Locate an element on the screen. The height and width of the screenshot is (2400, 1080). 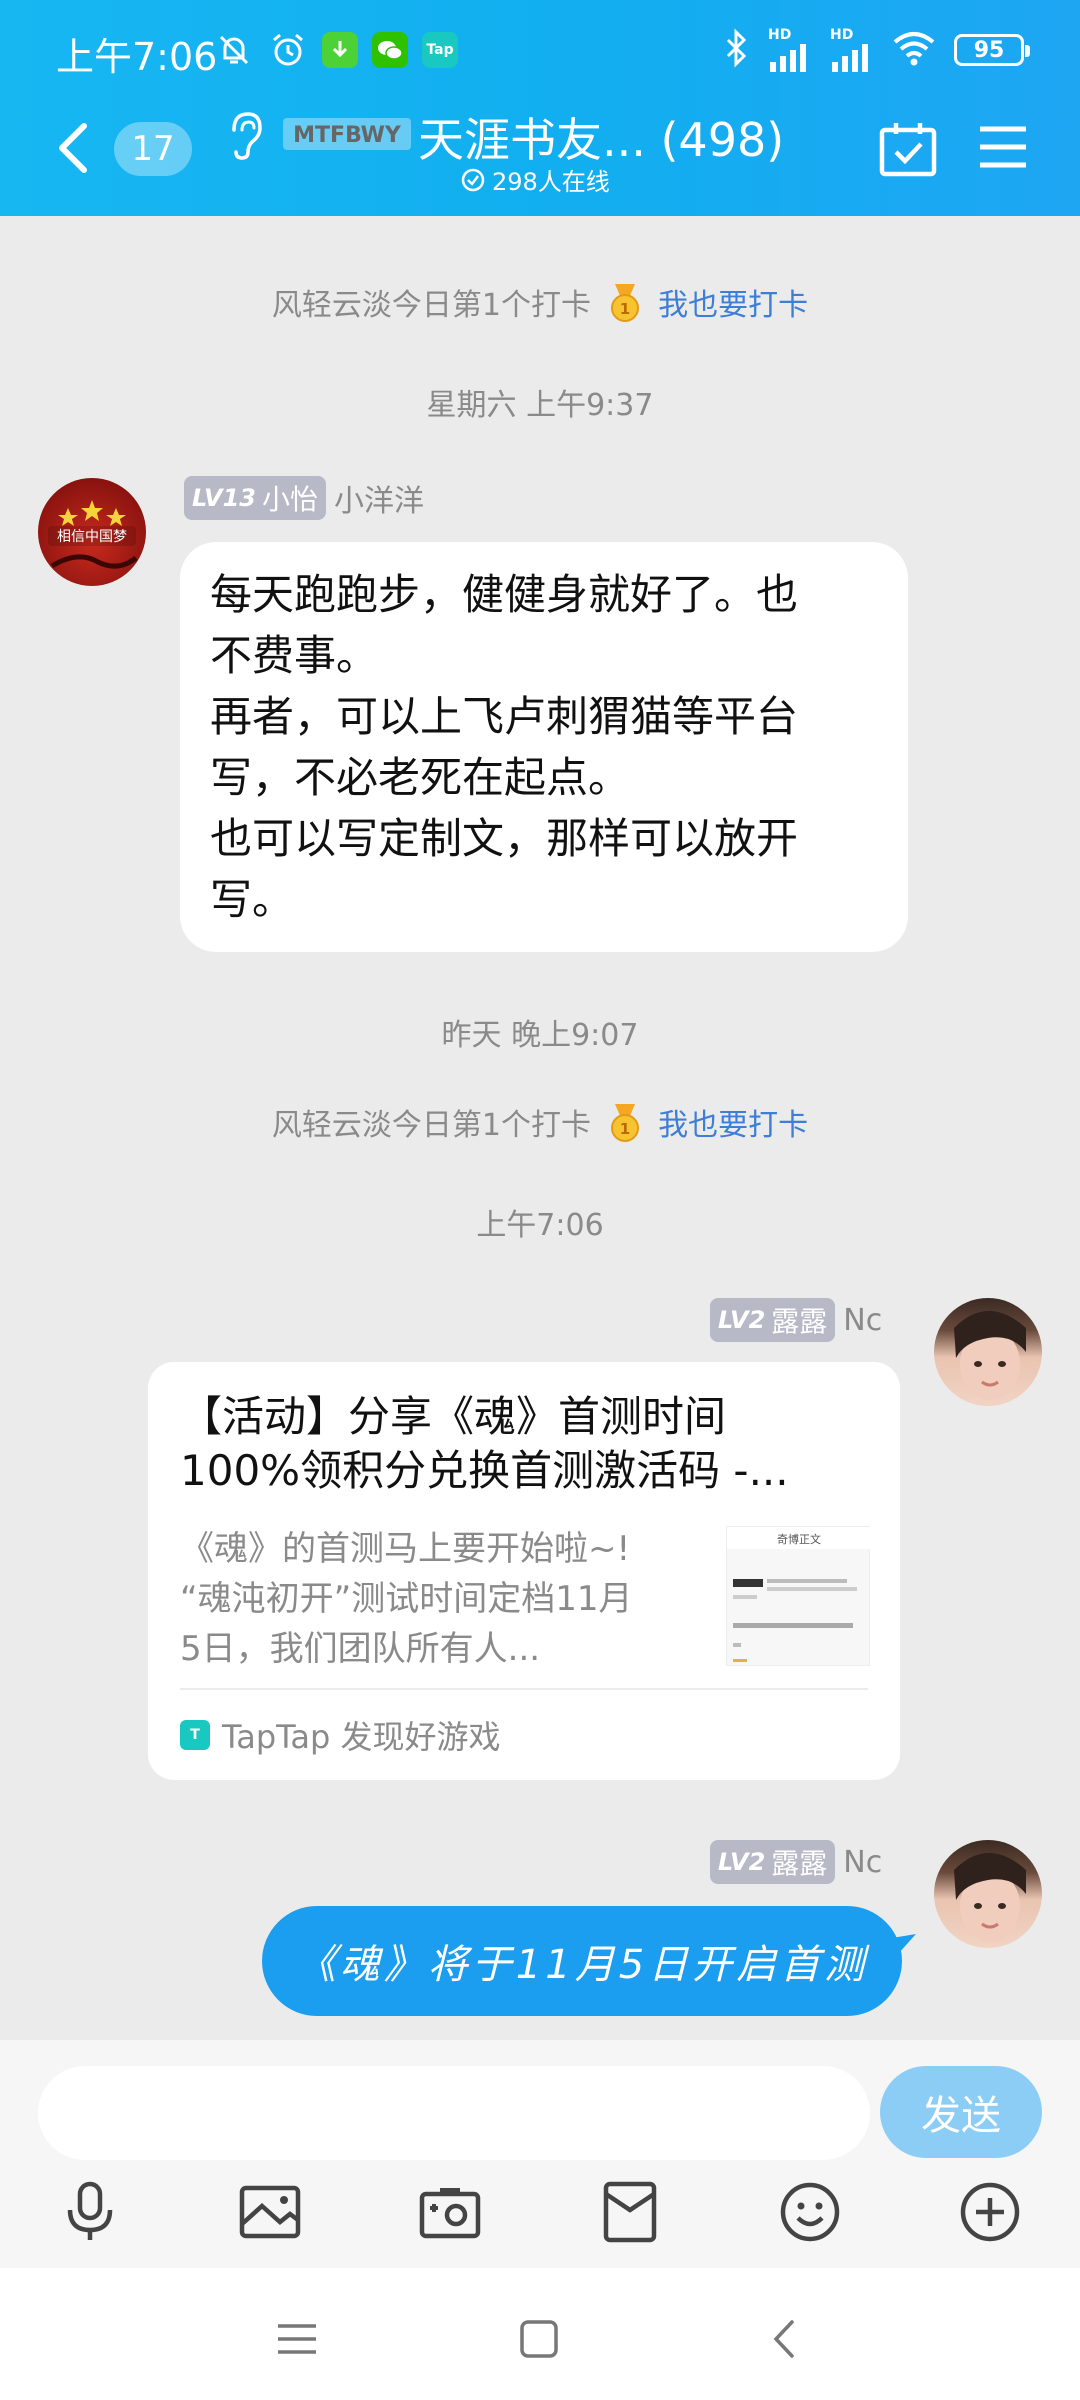
microphone-icon is located at coordinates (90, 2212).